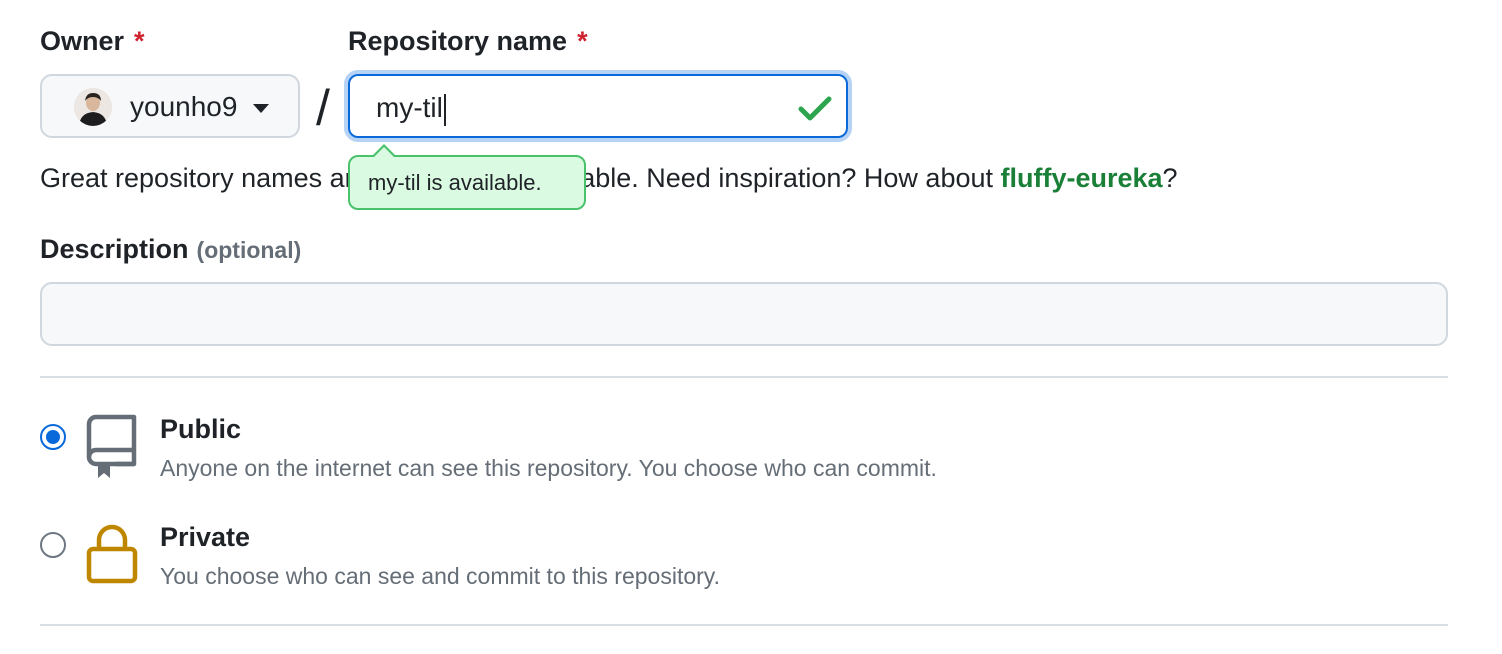  Describe the element at coordinates (139, 41) in the screenshot. I see `owner-required-mark: *` at that location.